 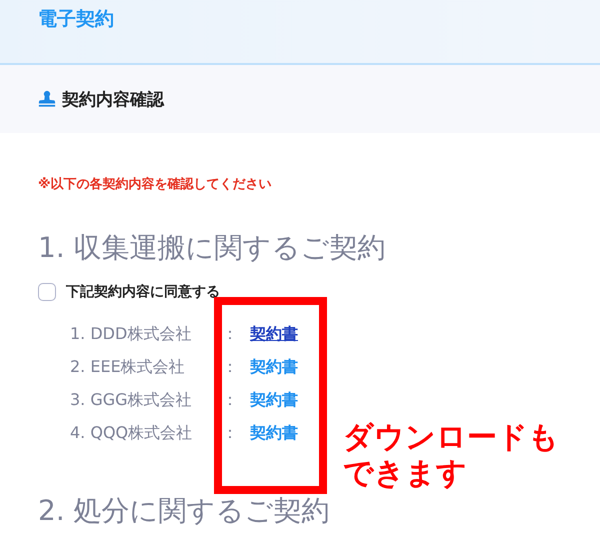 What do you see at coordinates (212, 248) in the screenshot?
I see `group-heading: 1. 収集運搬に関するご契約` at bounding box center [212, 248].